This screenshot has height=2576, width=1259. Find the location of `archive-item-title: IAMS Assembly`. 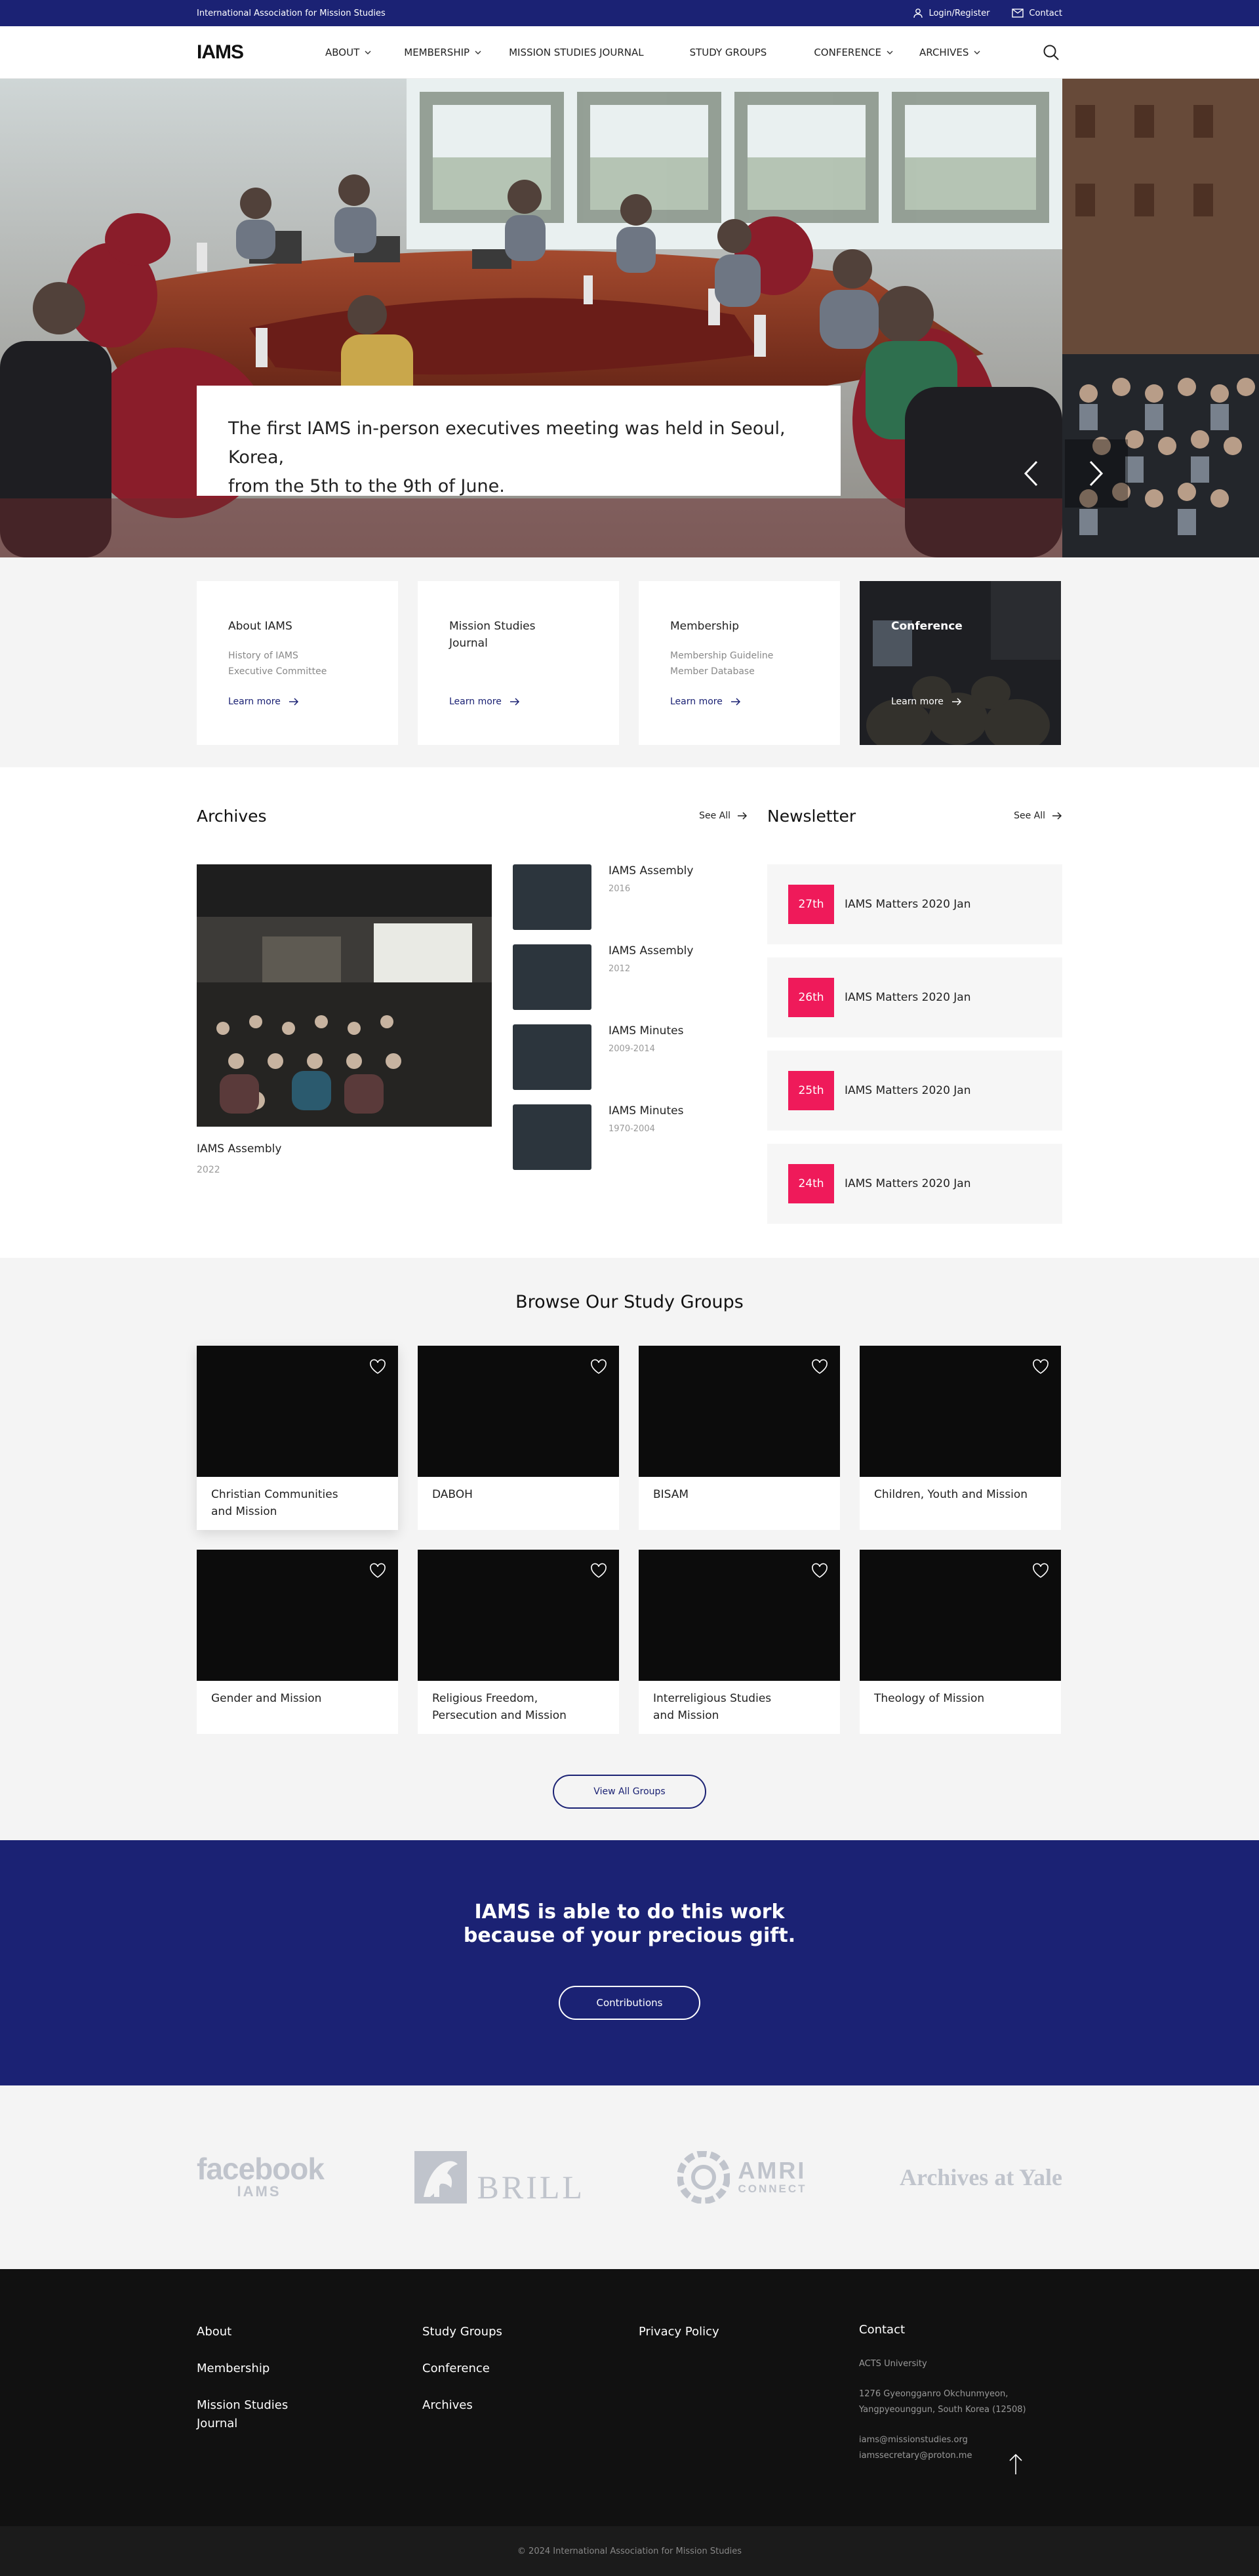

archive-item-title: IAMS Assembly is located at coordinates (652, 950).